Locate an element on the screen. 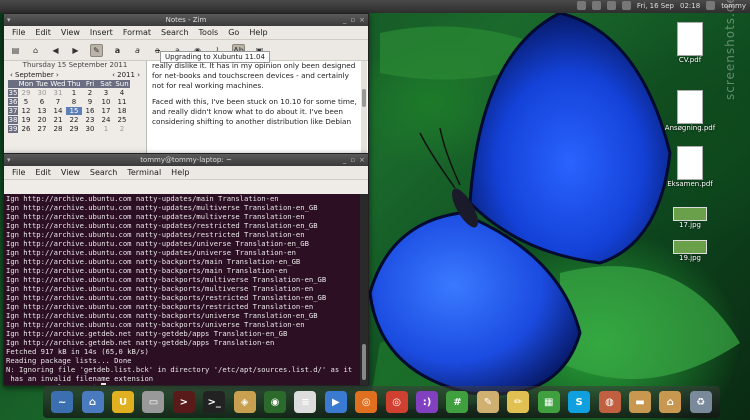  horseshoe-icon: U is located at coordinates (123, 402).